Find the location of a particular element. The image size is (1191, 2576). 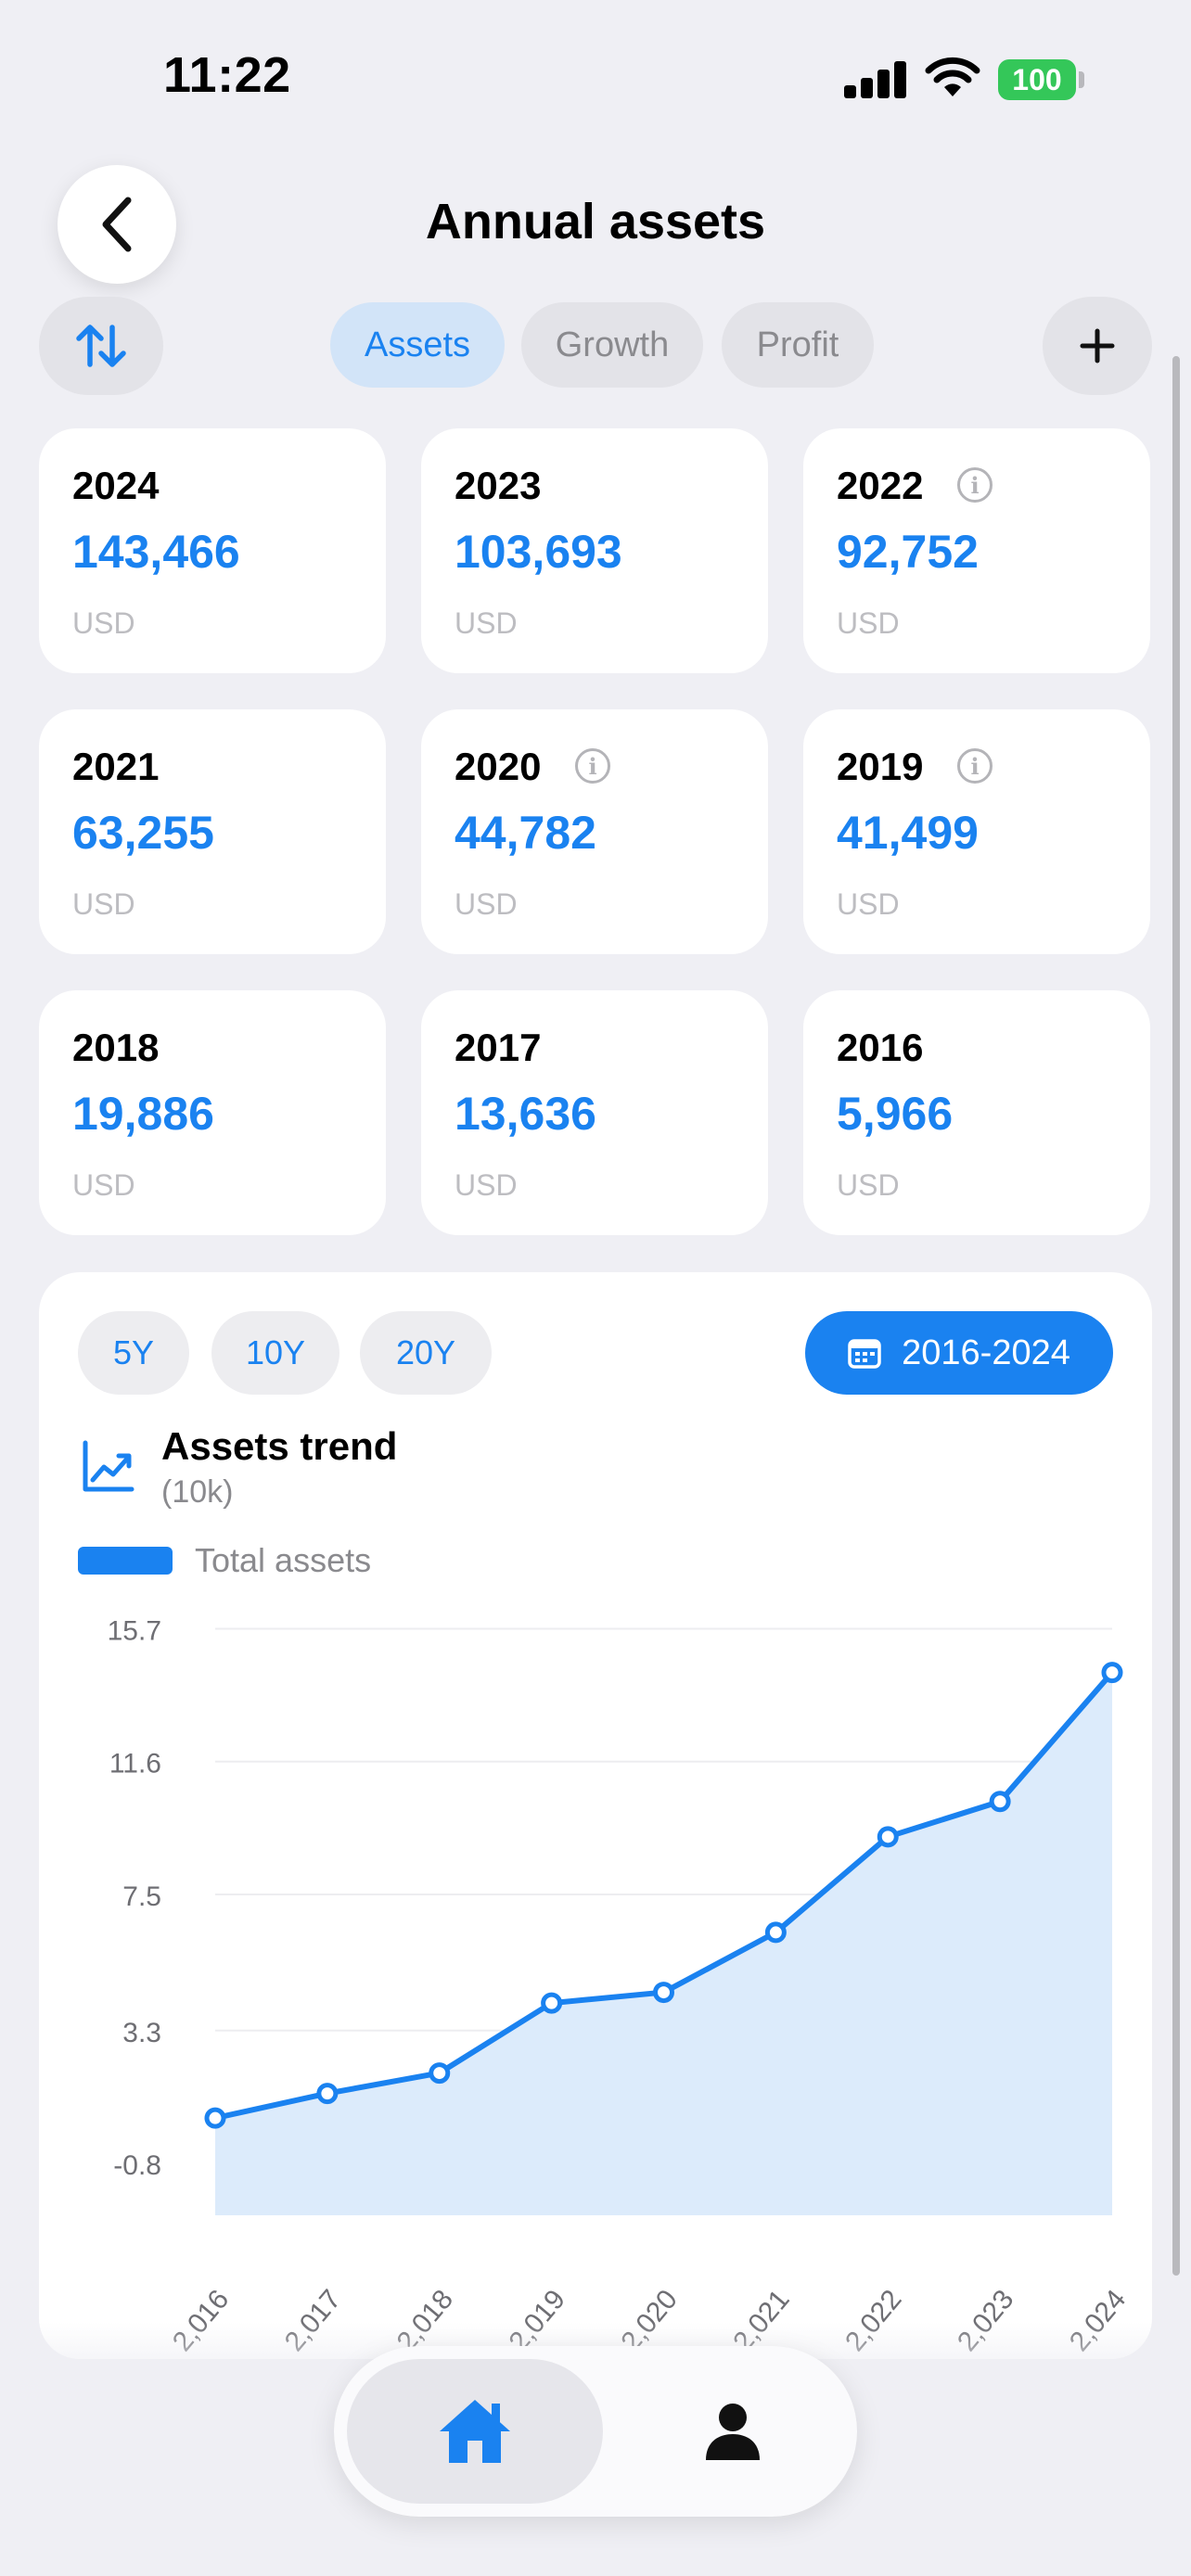

battery-icon: 100 is located at coordinates (1037, 79).